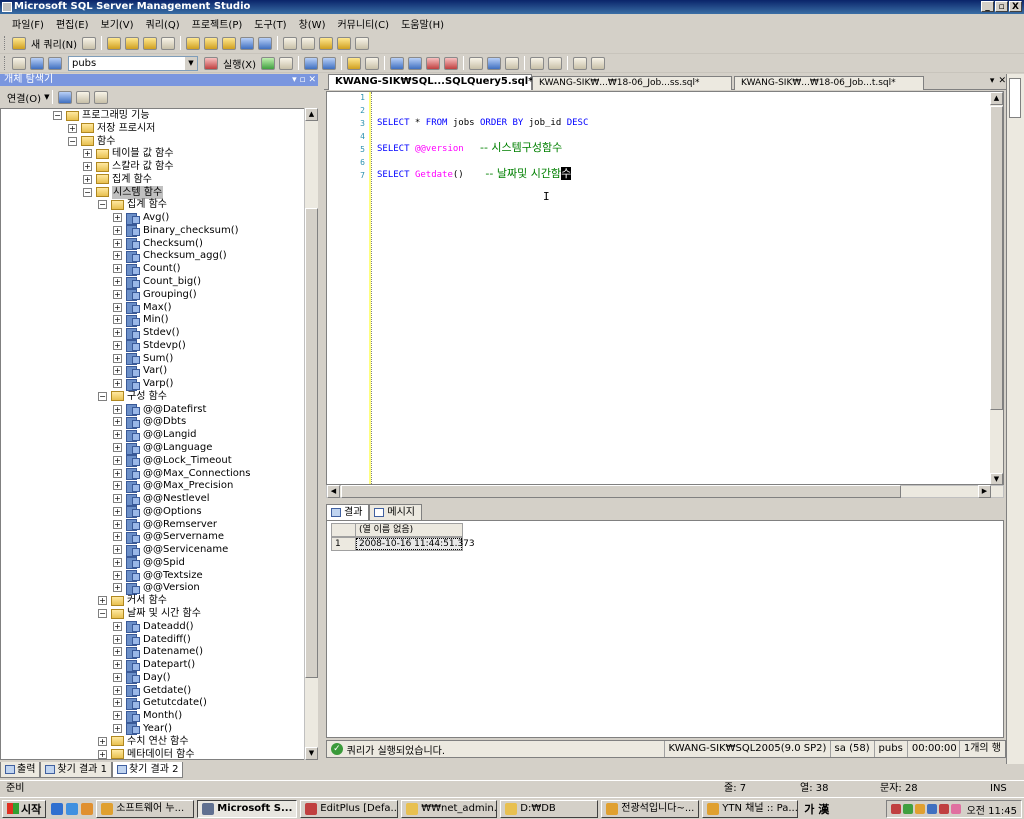  Describe the element at coordinates (155, 435) in the screenshot. I see `tree-function: + @@Langid` at that location.